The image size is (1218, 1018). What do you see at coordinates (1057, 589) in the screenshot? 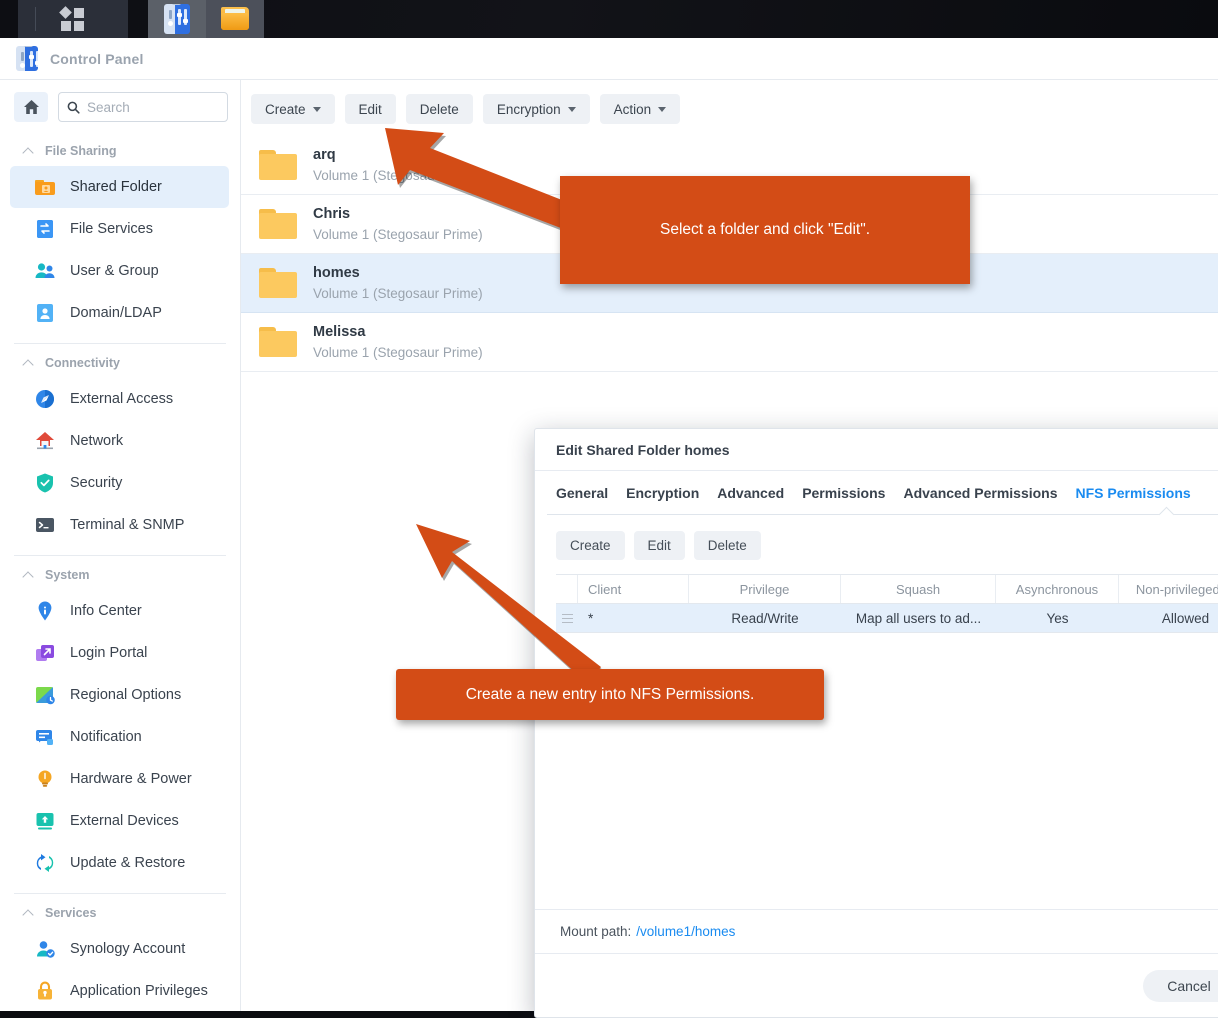
I see `column-header-asynchronous: Asynchronous` at bounding box center [1057, 589].